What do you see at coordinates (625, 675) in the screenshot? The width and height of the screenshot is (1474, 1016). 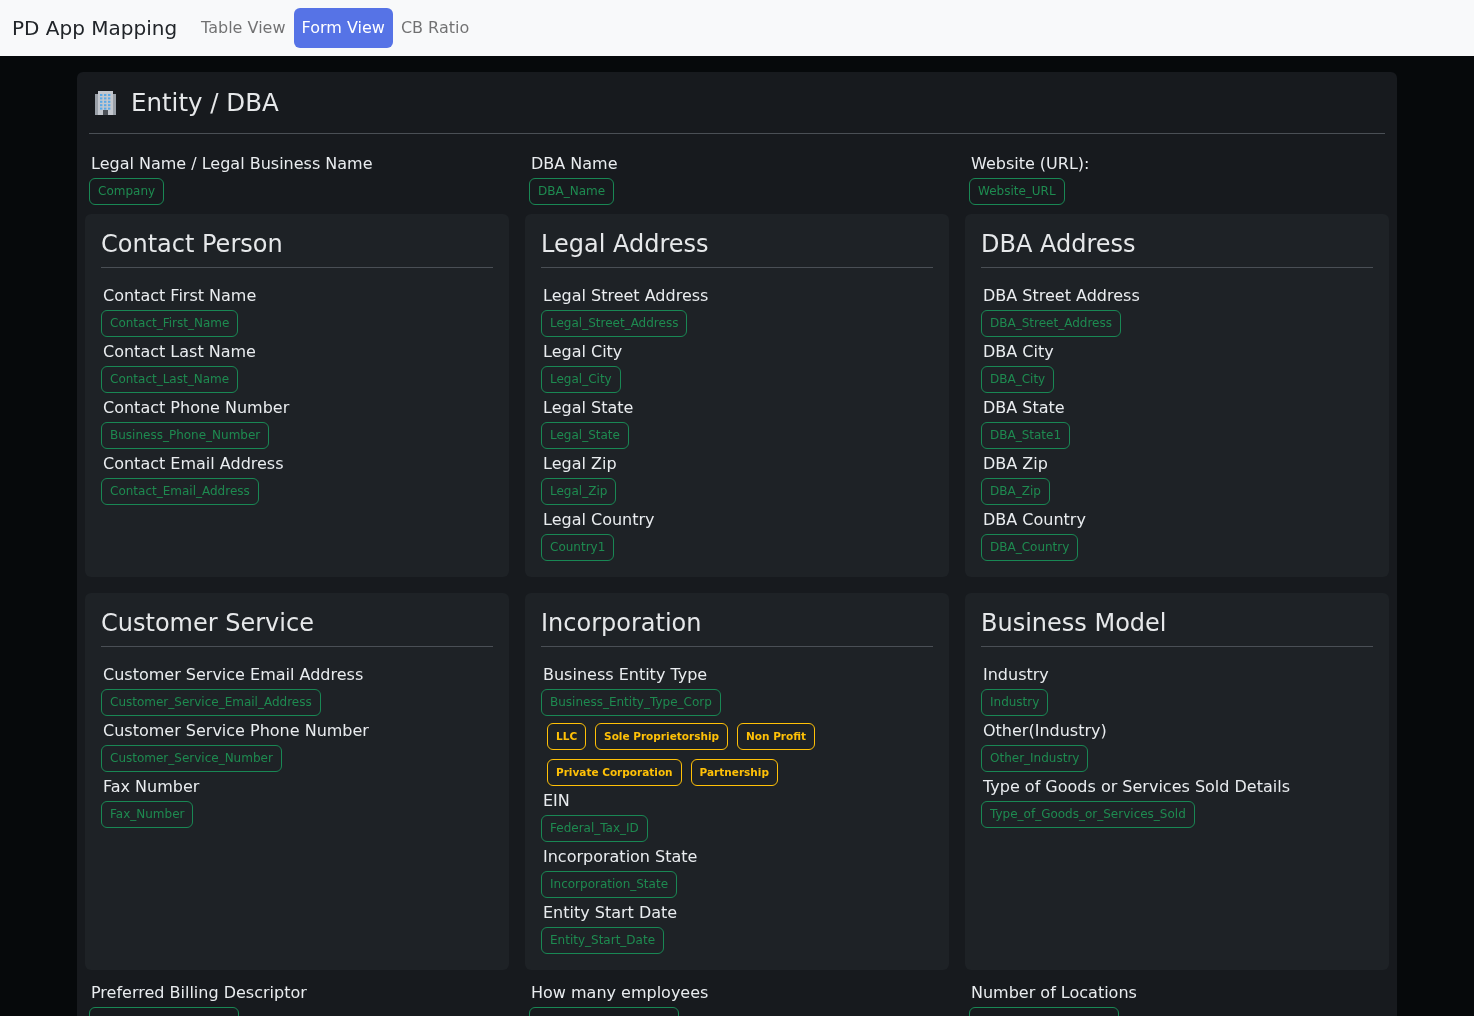 I see `field-label: Business Entity Type` at bounding box center [625, 675].